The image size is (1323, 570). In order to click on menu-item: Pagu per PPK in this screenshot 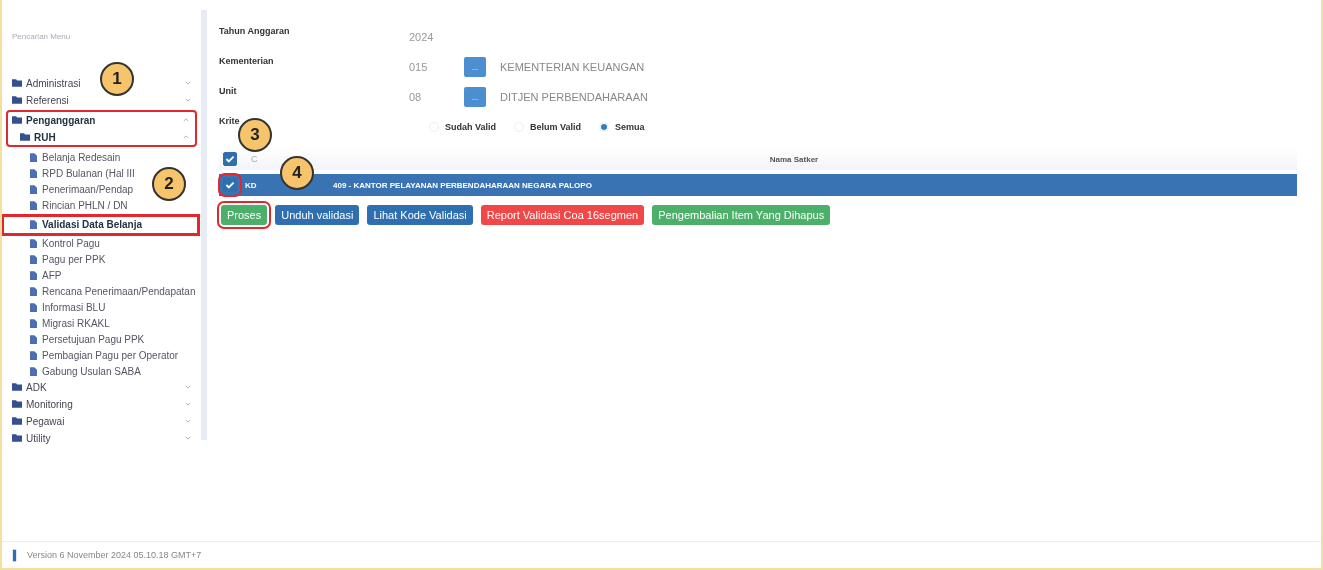, I will do `click(68, 260)`.